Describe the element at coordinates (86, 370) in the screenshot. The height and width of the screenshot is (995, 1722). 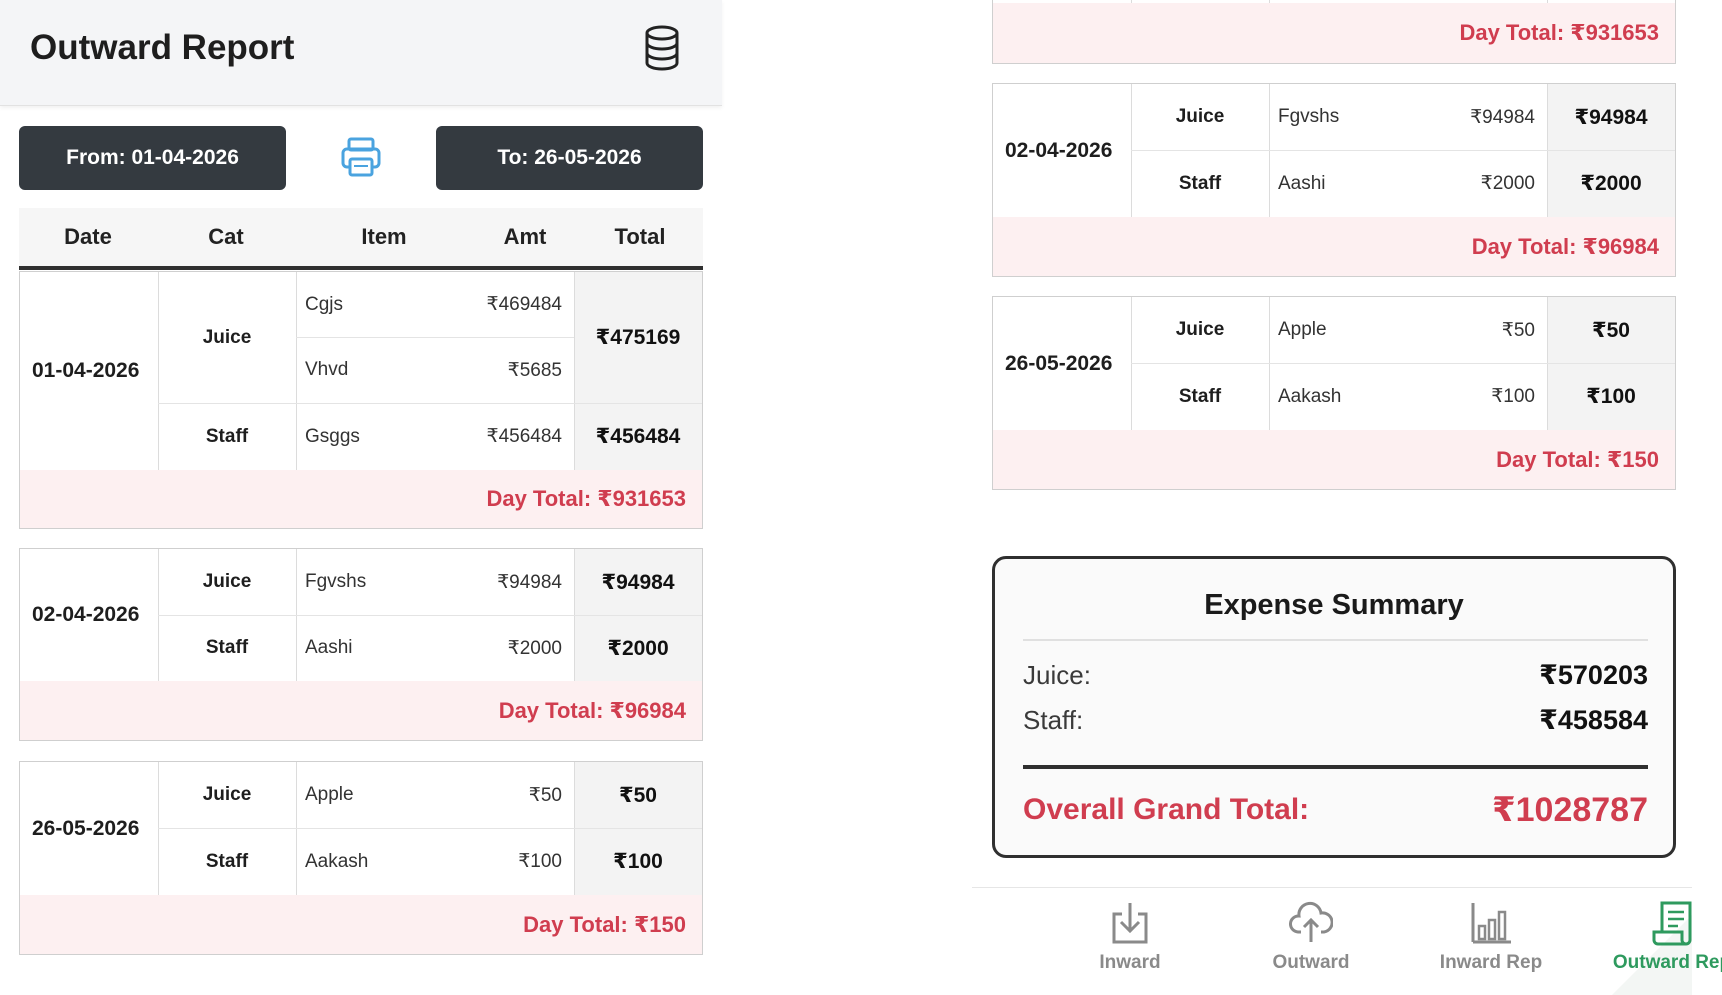
I see `row-date: 01-04-2026` at that location.